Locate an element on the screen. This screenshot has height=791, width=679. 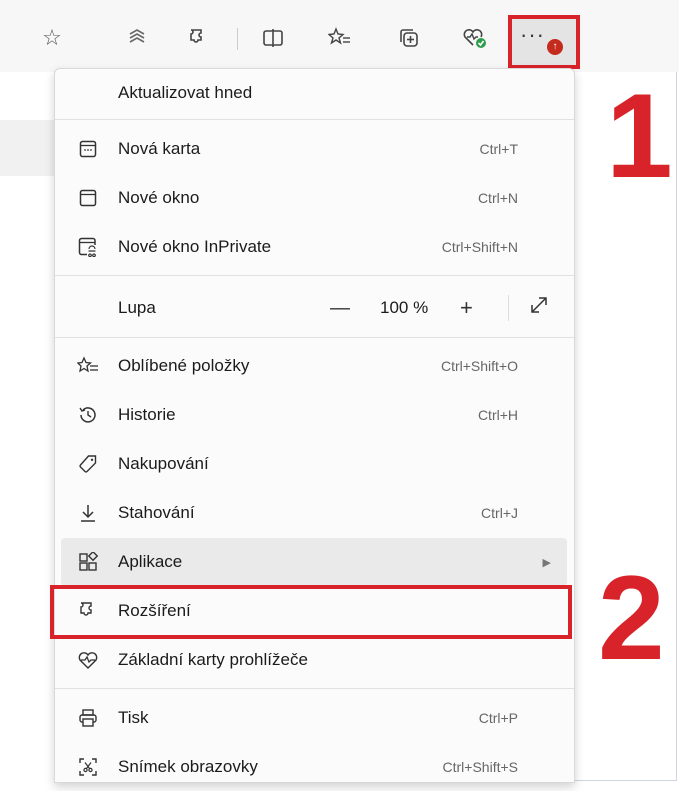
page-highlight-strip is located at coordinates (30, 148).